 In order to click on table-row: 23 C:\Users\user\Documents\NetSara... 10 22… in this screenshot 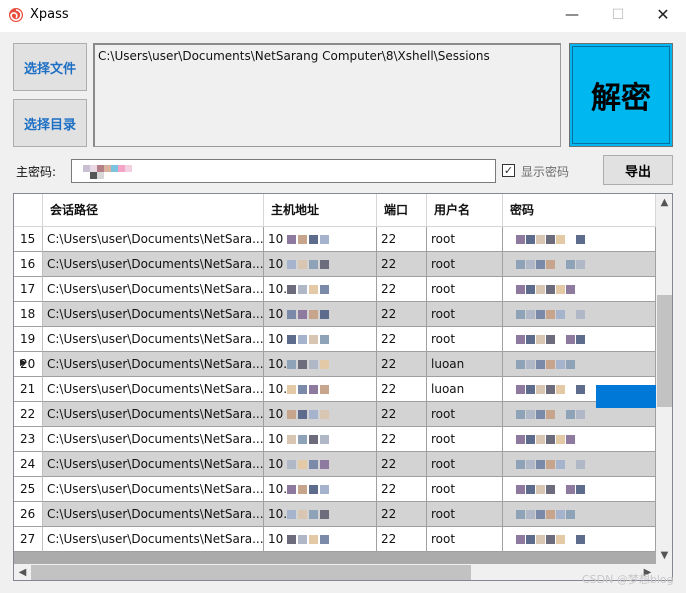, I will do `click(335, 439)`.